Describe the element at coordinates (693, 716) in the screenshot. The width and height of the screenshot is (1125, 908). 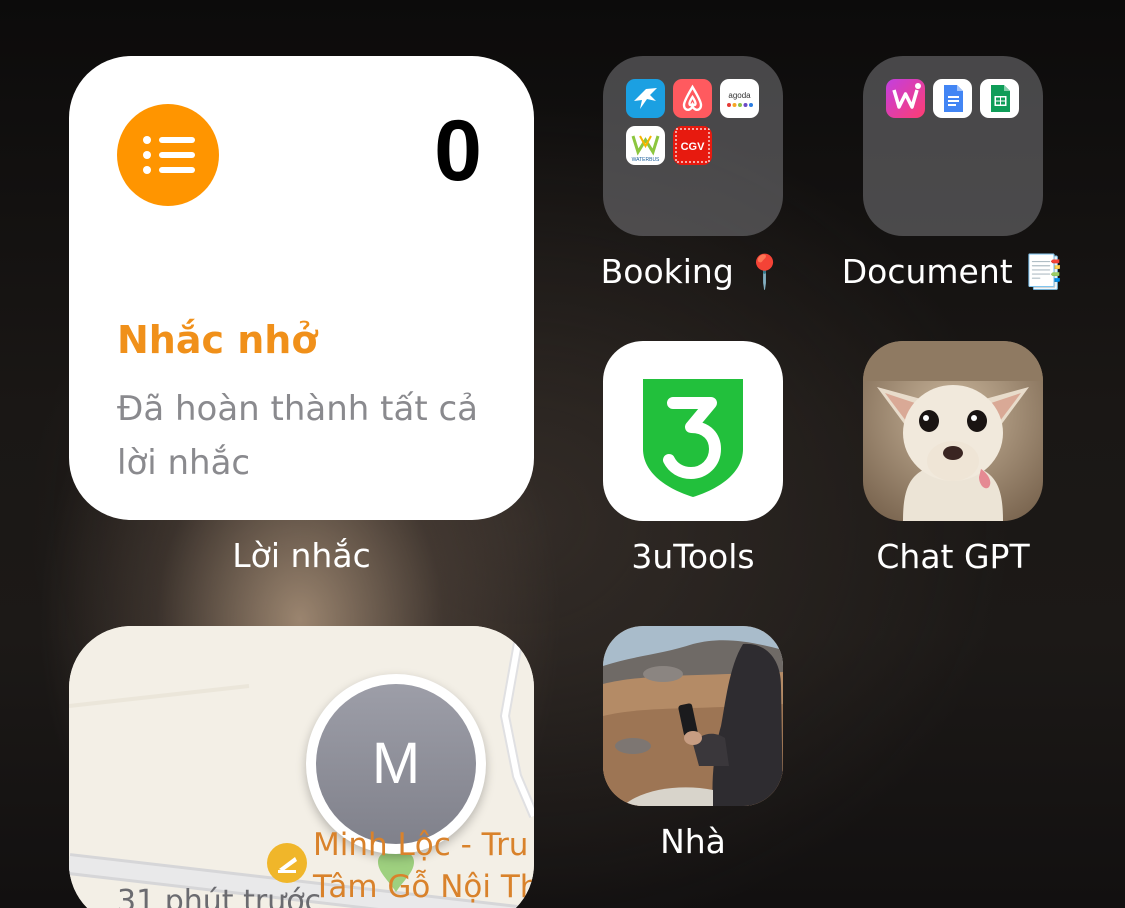
I see `photo-person-hillside-icon` at that location.